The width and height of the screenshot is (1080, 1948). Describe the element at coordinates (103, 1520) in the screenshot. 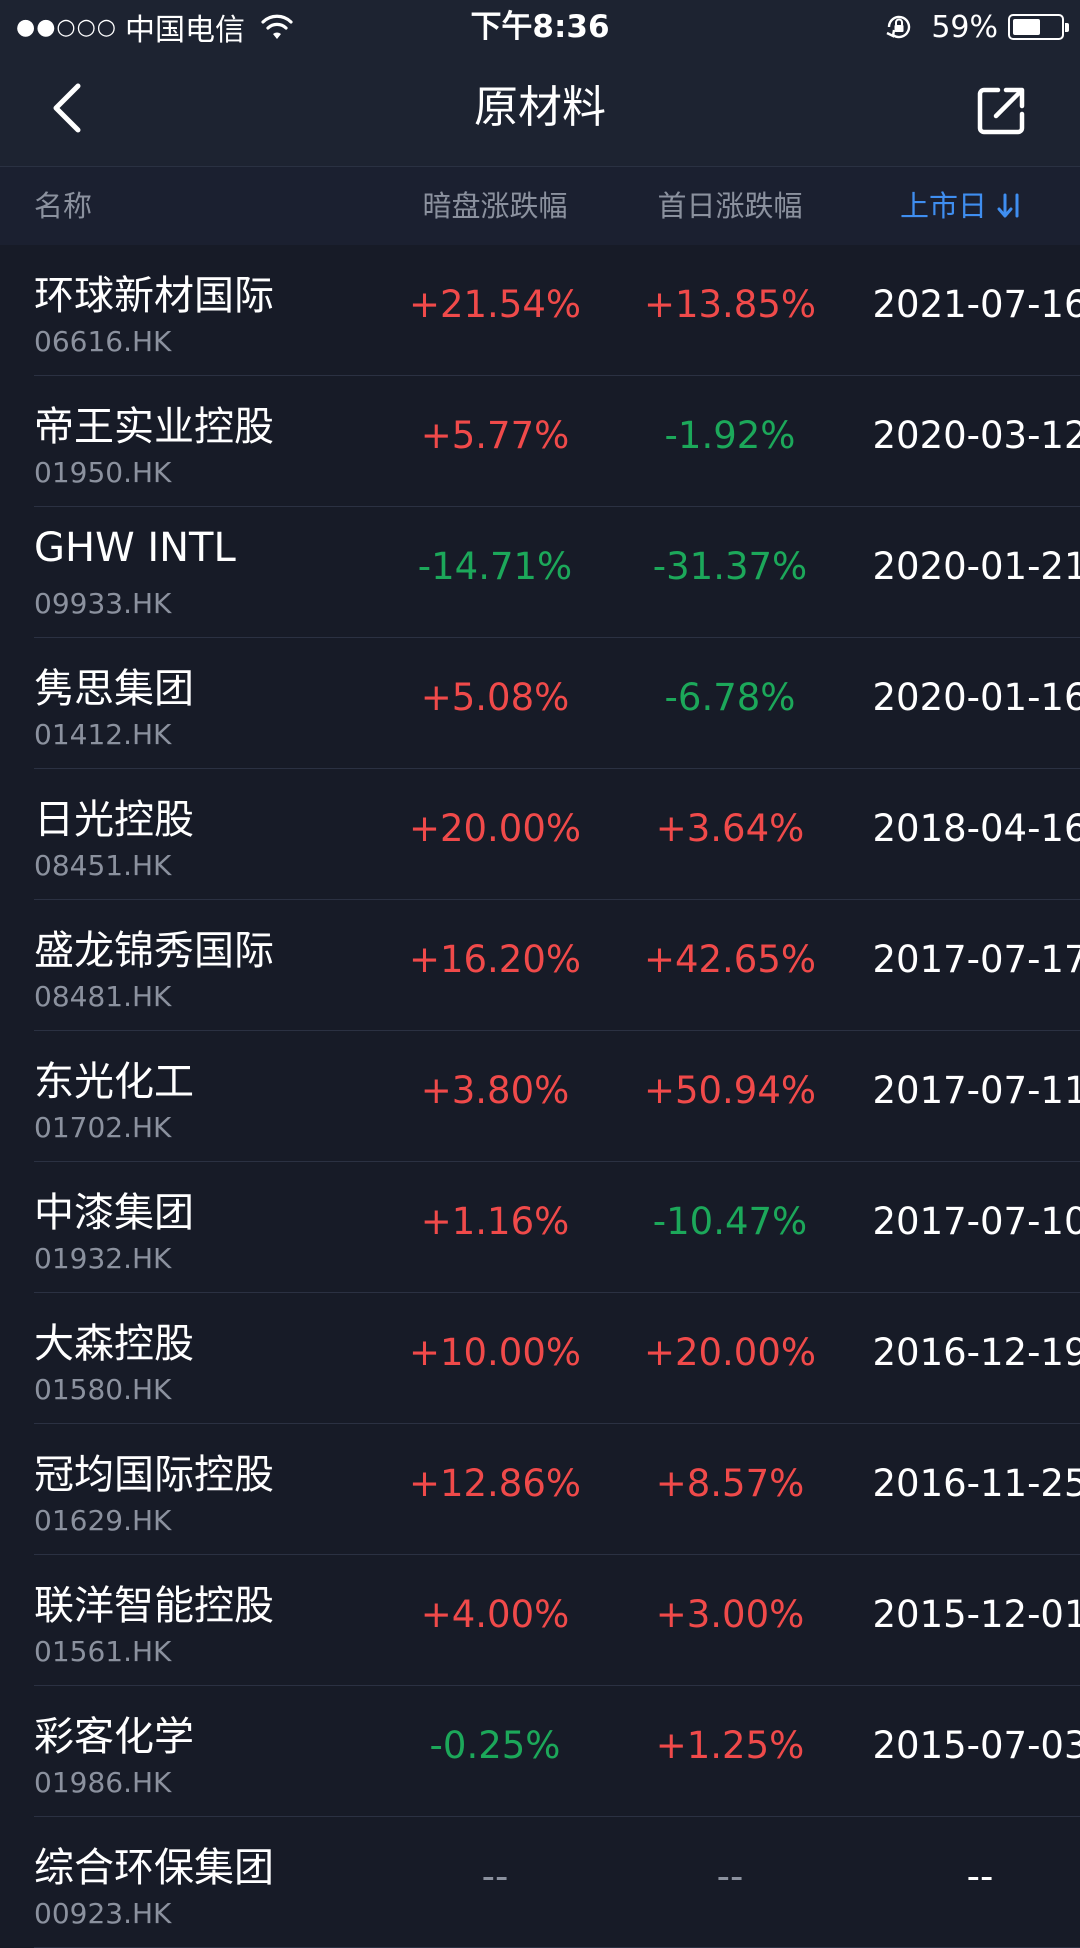

I see `stock-code: 01629.HK` at that location.